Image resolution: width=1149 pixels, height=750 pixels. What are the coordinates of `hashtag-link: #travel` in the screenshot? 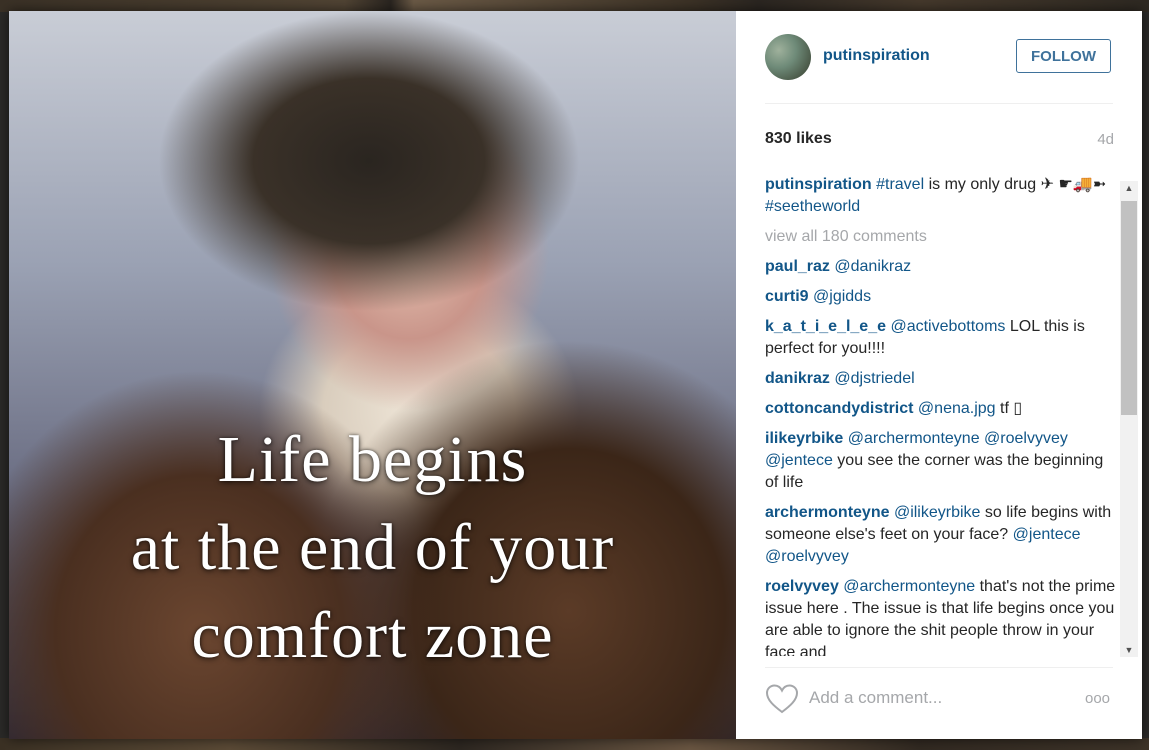 It's located at (900, 184).